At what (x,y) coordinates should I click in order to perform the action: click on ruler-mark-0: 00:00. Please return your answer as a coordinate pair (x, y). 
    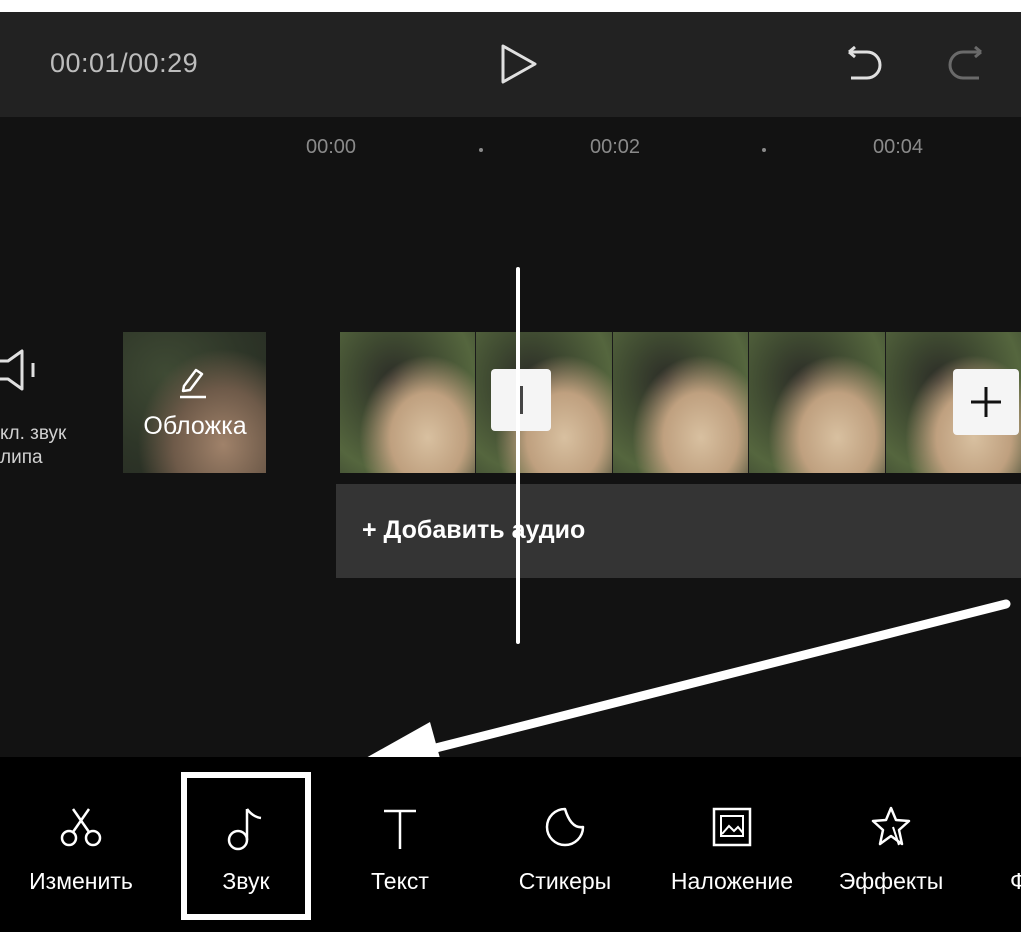
    Looking at the image, I should click on (331, 147).